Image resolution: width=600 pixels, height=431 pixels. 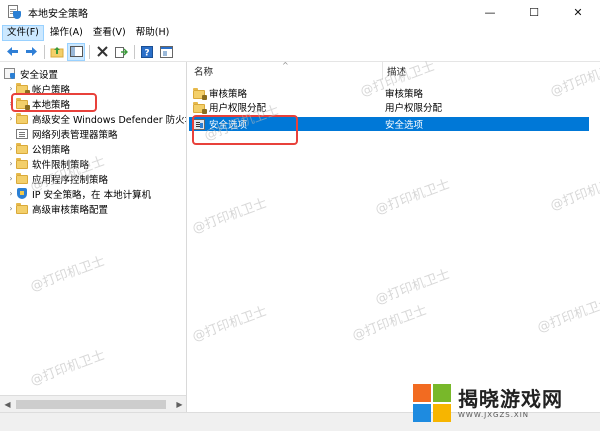 What do you see at coordinates (75, 135) in the screenshot?
I see `tree-item-label: 网络列表管理器策略` at bounding box center [75, 135].